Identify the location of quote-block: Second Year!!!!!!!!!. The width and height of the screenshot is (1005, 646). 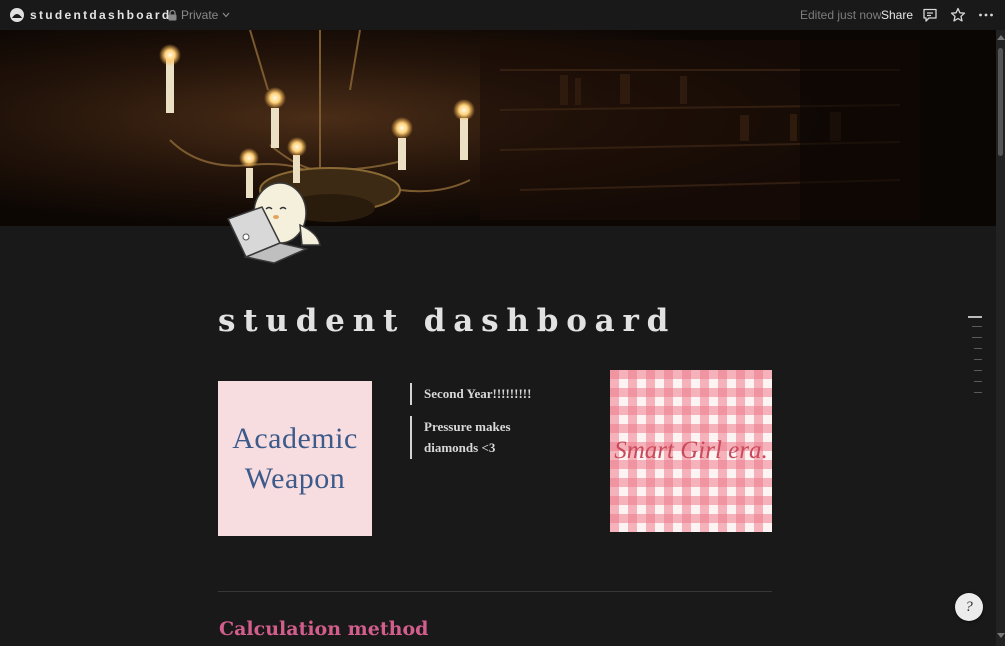
(470, 394).